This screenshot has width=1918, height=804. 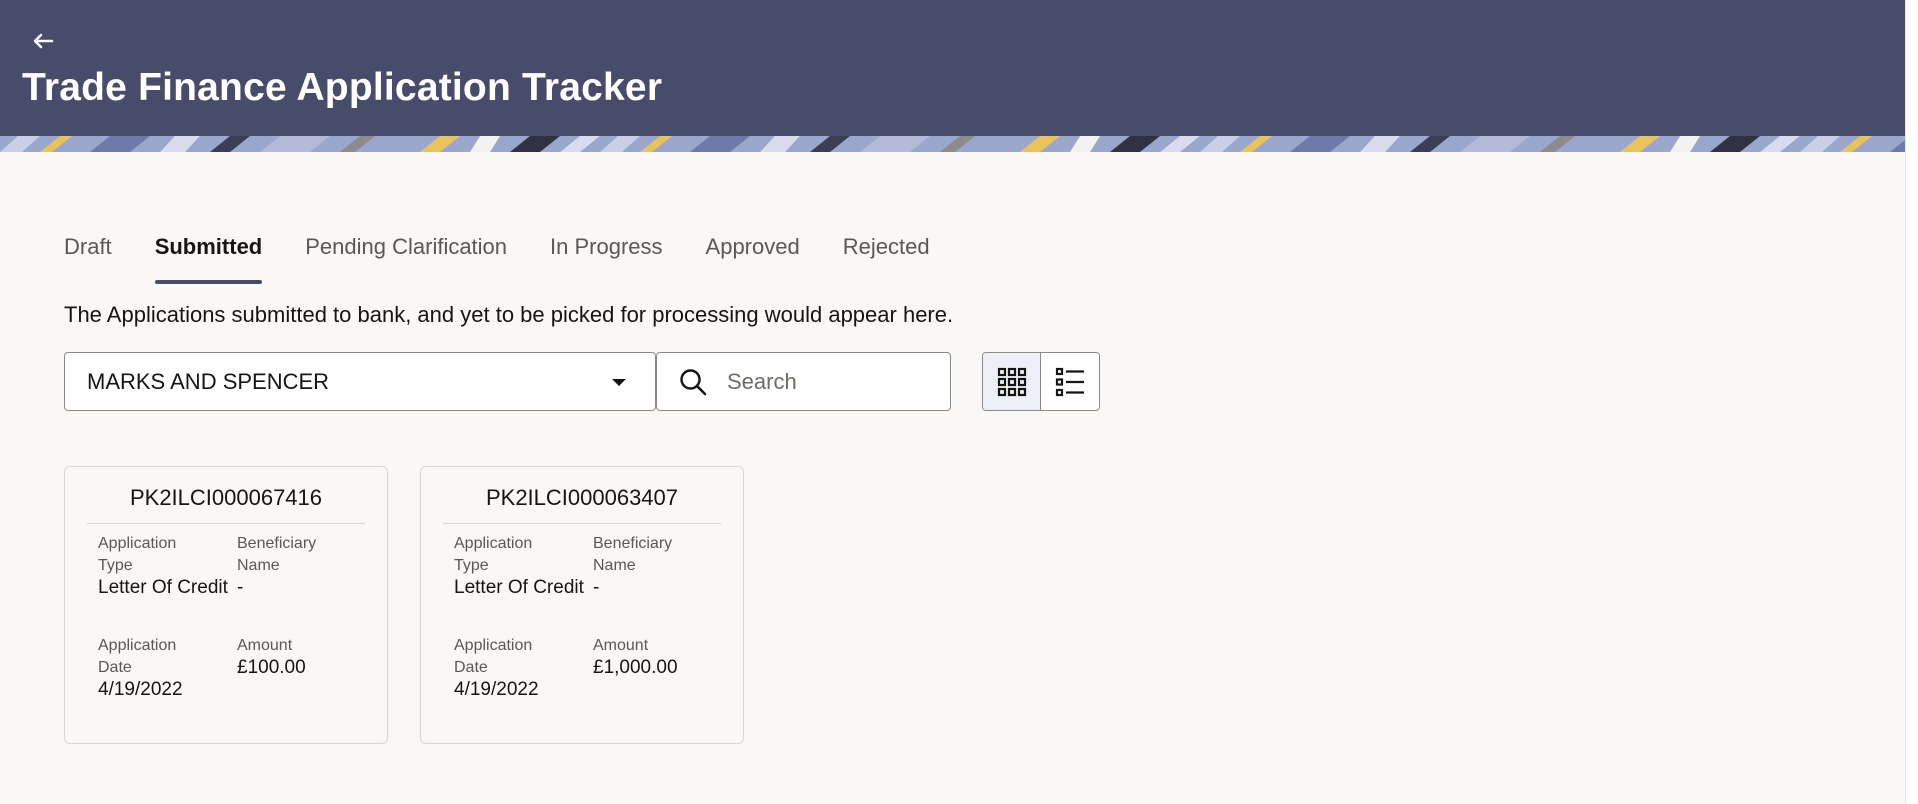 What do you see at coordinates (360, 381) in the screenshot?
I see `party-select: MARKS AND SPENCER` at bounding box center [360, 381].